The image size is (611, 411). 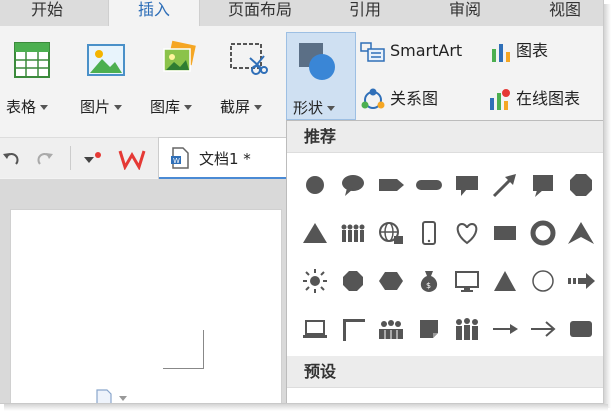 I want to click on heart-shape-icon, so click(x=467, y=233).